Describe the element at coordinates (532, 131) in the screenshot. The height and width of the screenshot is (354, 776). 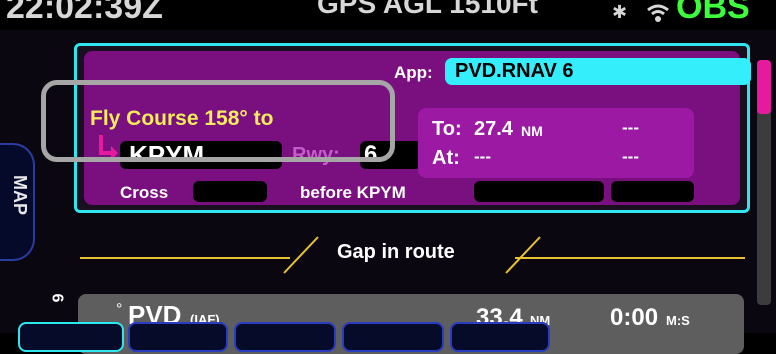
I see `to-distance-unit: NM` at that location.